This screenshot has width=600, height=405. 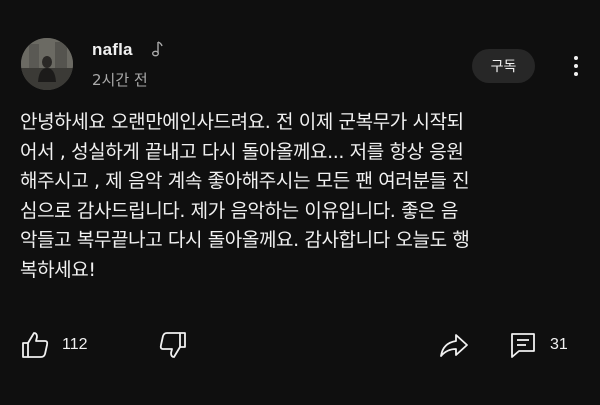 I want to click on avatar-photo, so click(x=47, y=64).